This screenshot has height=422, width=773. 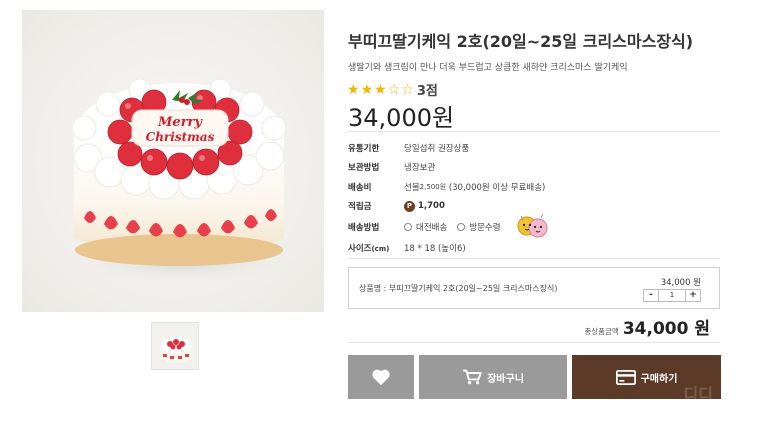 I want to click on info-label: 배송비, so click(x=360, y=187).